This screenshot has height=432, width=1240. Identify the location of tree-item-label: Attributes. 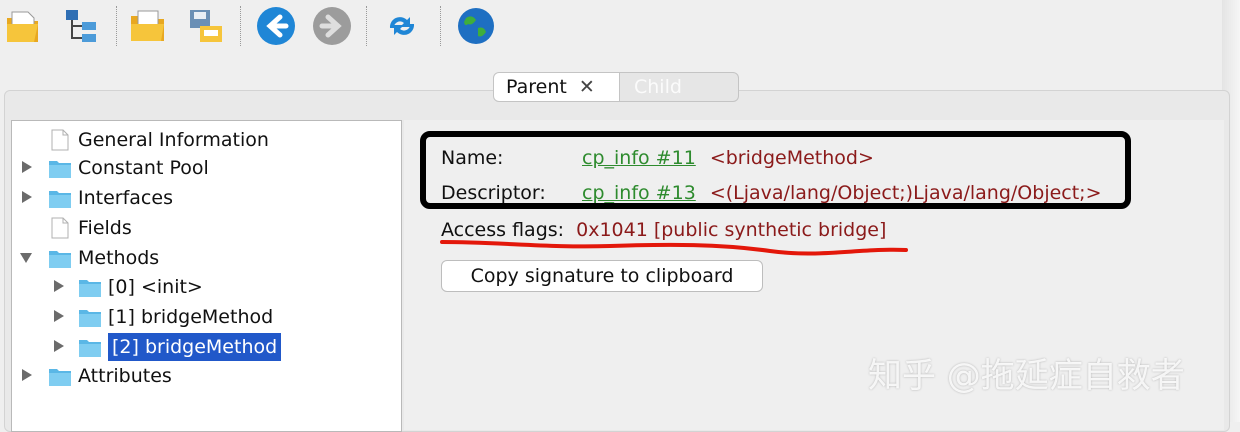
(125, 376).